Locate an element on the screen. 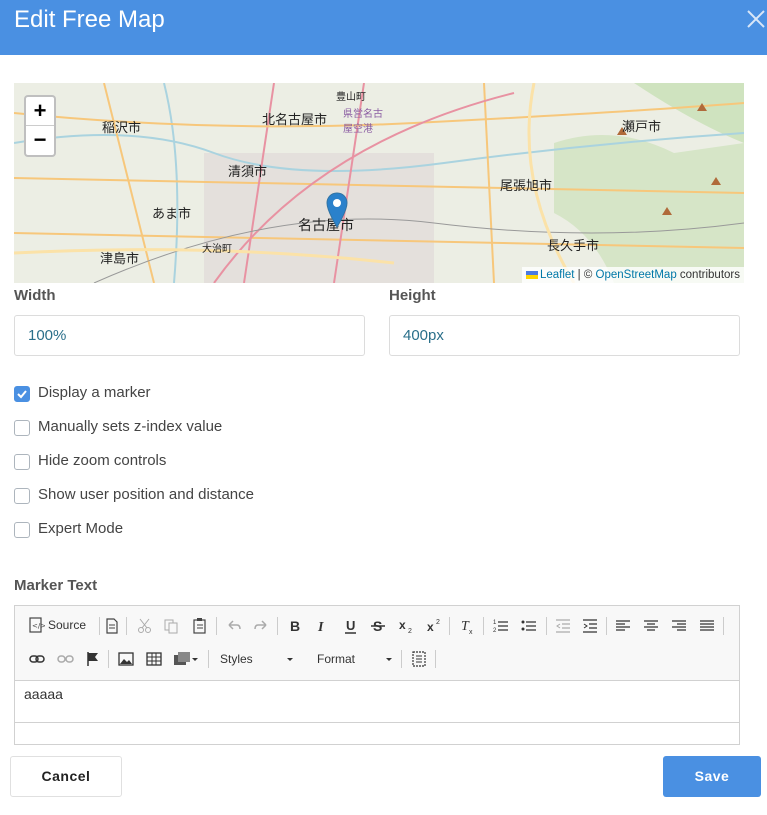  width-label: Width is located at coordinates (35, 295).